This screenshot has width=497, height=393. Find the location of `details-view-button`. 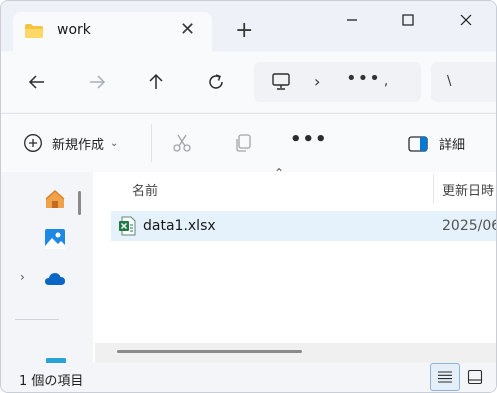

details-view-button is located at coordinates (445, 377).